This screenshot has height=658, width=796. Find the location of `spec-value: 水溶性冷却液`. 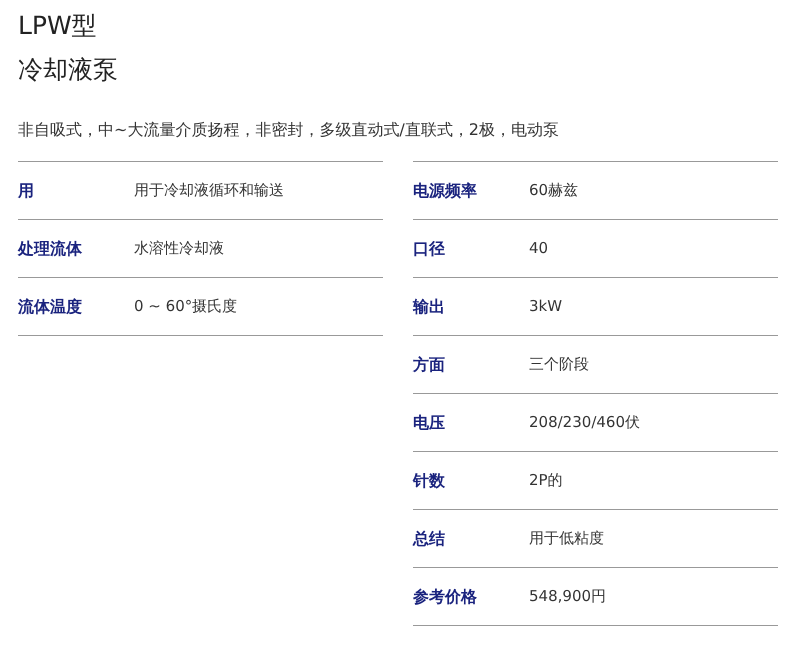

spec-value: 水溶性冷却液 is located at coordinates (179, 249).